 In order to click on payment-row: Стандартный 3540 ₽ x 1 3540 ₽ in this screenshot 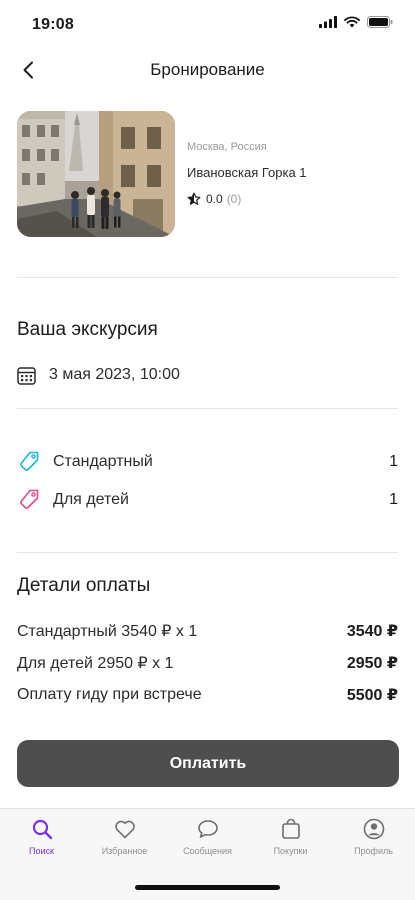, I will do `click(207, 631)`.